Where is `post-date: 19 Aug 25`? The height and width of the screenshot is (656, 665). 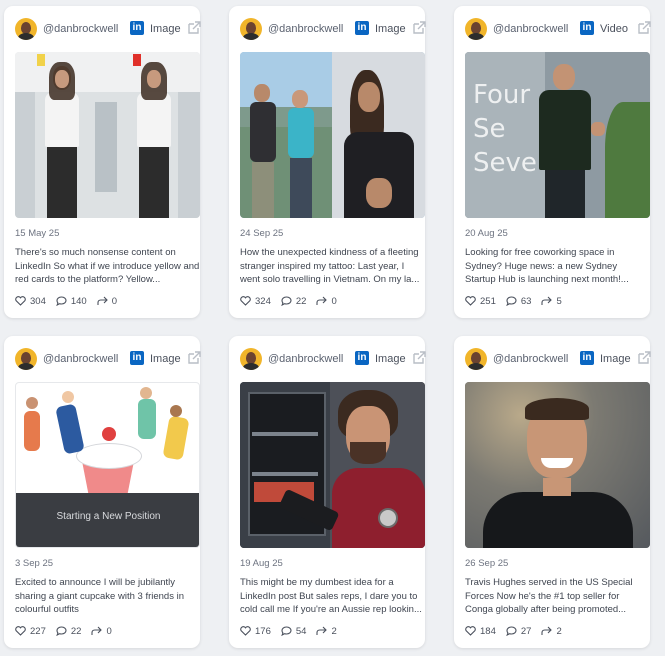 post-date: 19 Aug 25 is located at coordinates (261, 563).